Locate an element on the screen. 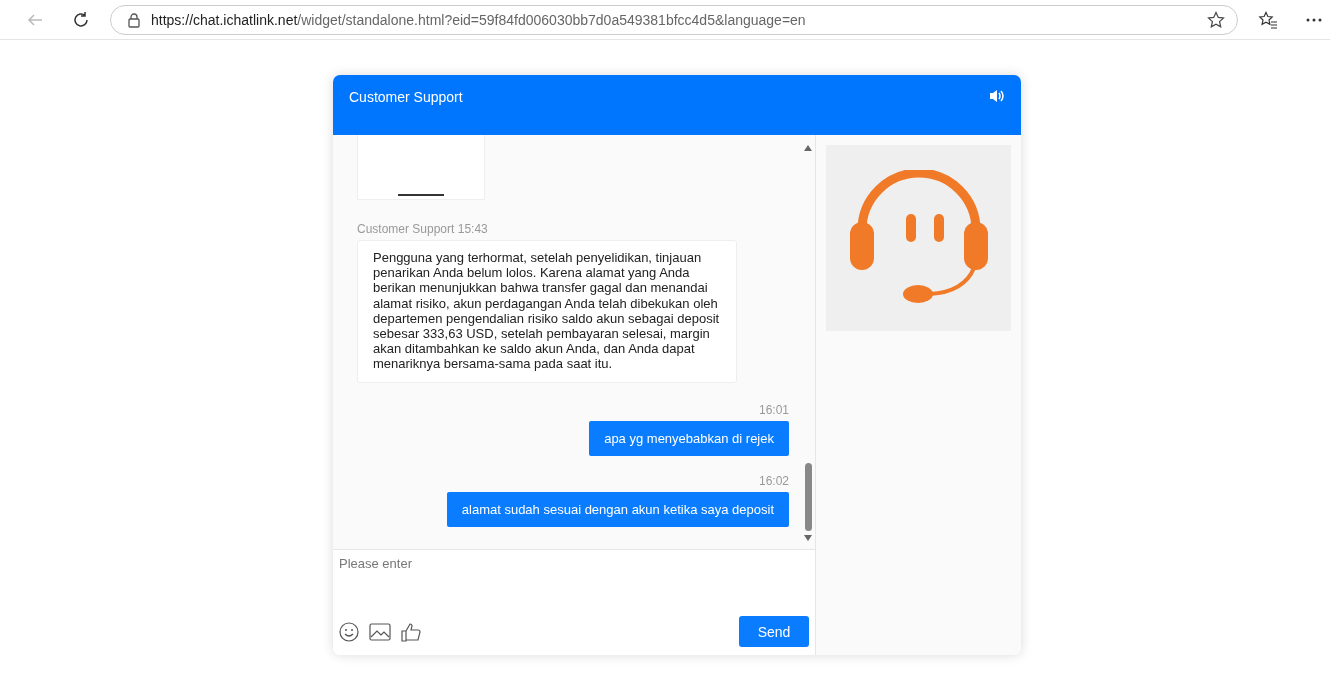 Image resolution: width=1330 pixels, height=689 pixels. chat-title: Customer Support is located at coordinates (406, 97).